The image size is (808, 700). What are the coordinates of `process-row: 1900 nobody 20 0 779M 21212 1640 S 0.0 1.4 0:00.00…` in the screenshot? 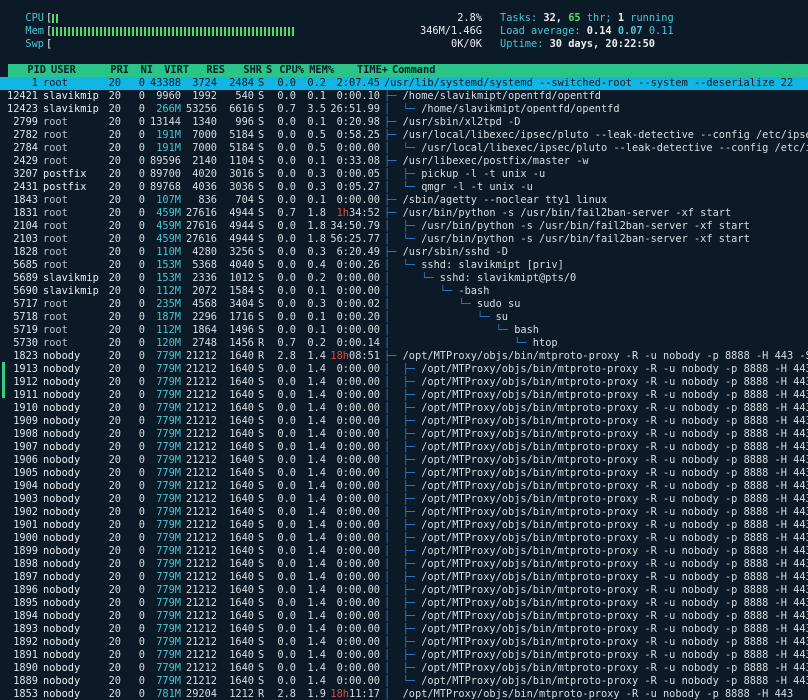 It's located at (404, 538).